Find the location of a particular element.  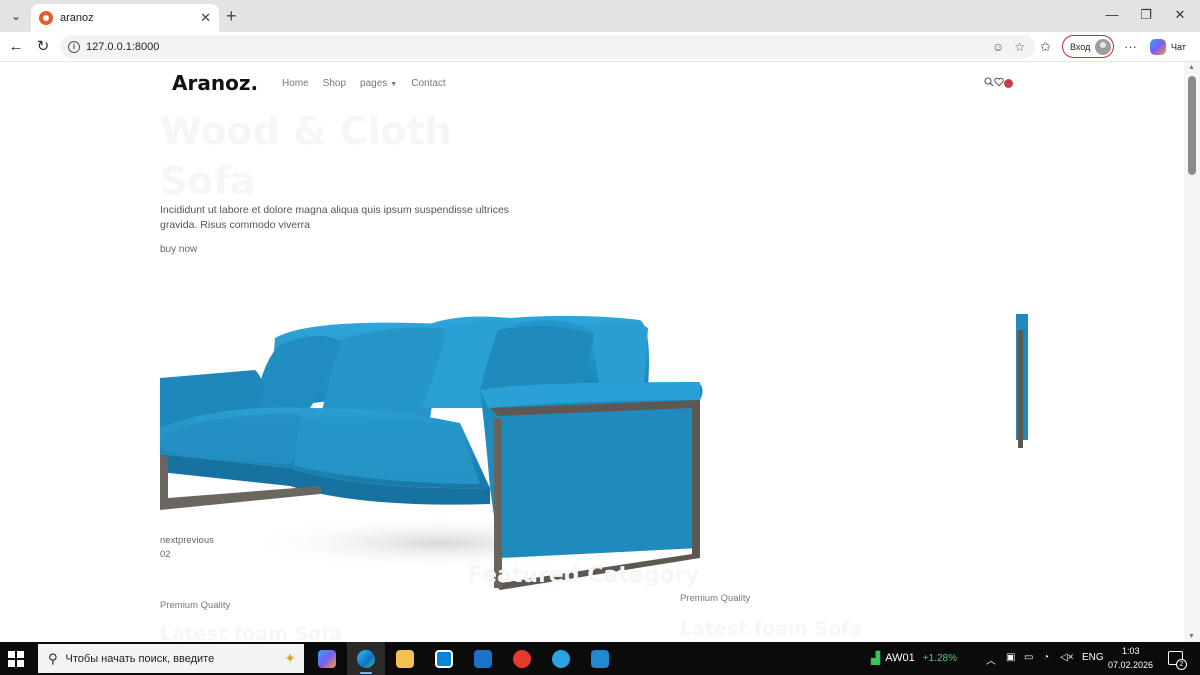

scrollbar-thumb is located at coordinates (1192, 125).